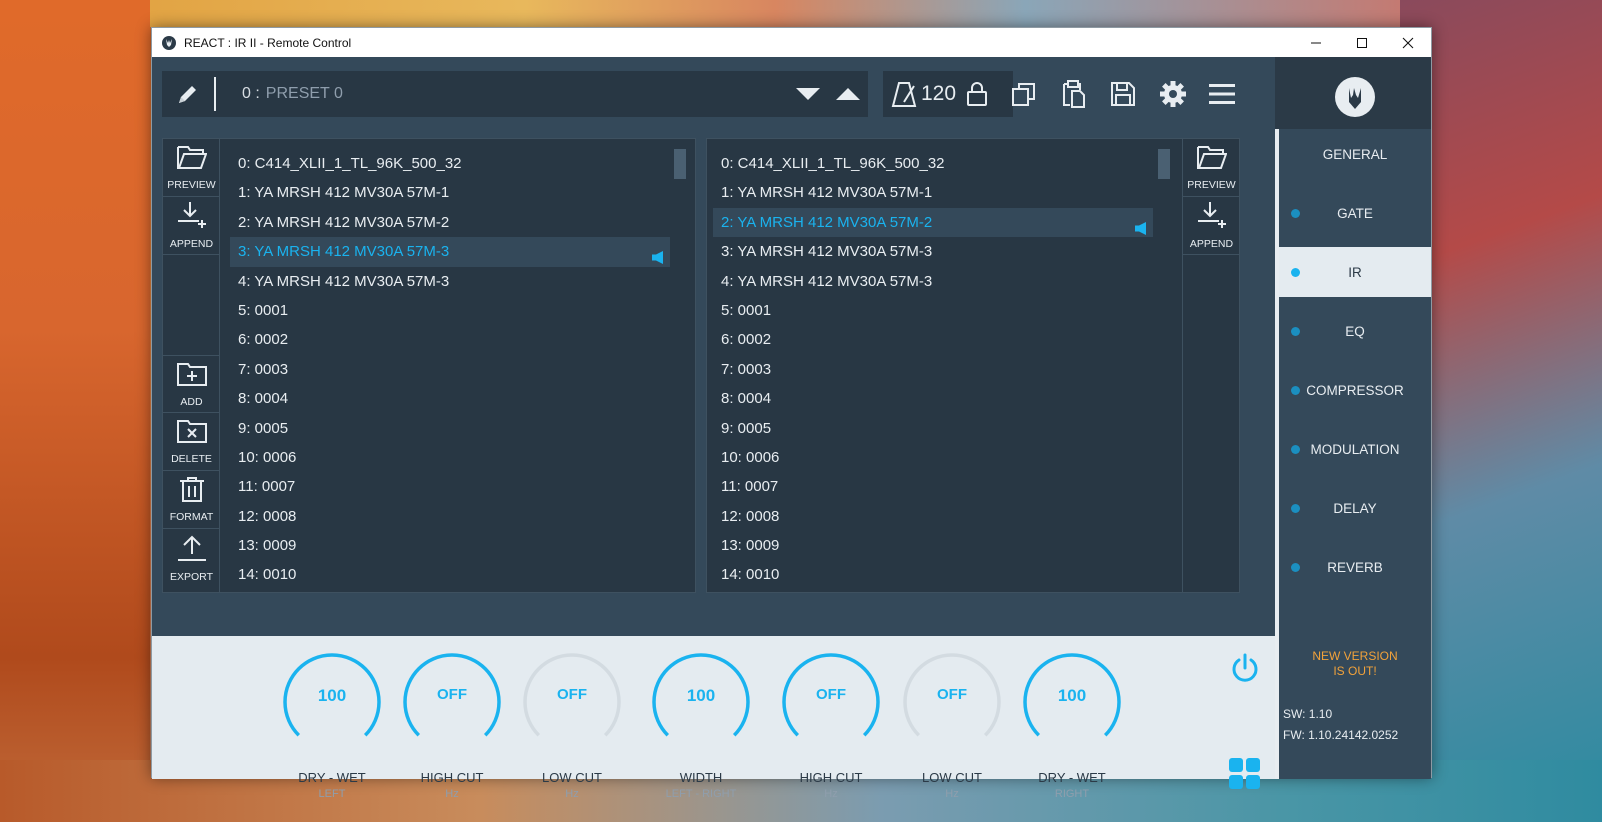 This screenshot has width=1602, height=822. What do you see at coordinates (332, 725) in the screenshot?
I see `knob-0: 100 DRY - WET LEFT` at bounding box center [332, 725].